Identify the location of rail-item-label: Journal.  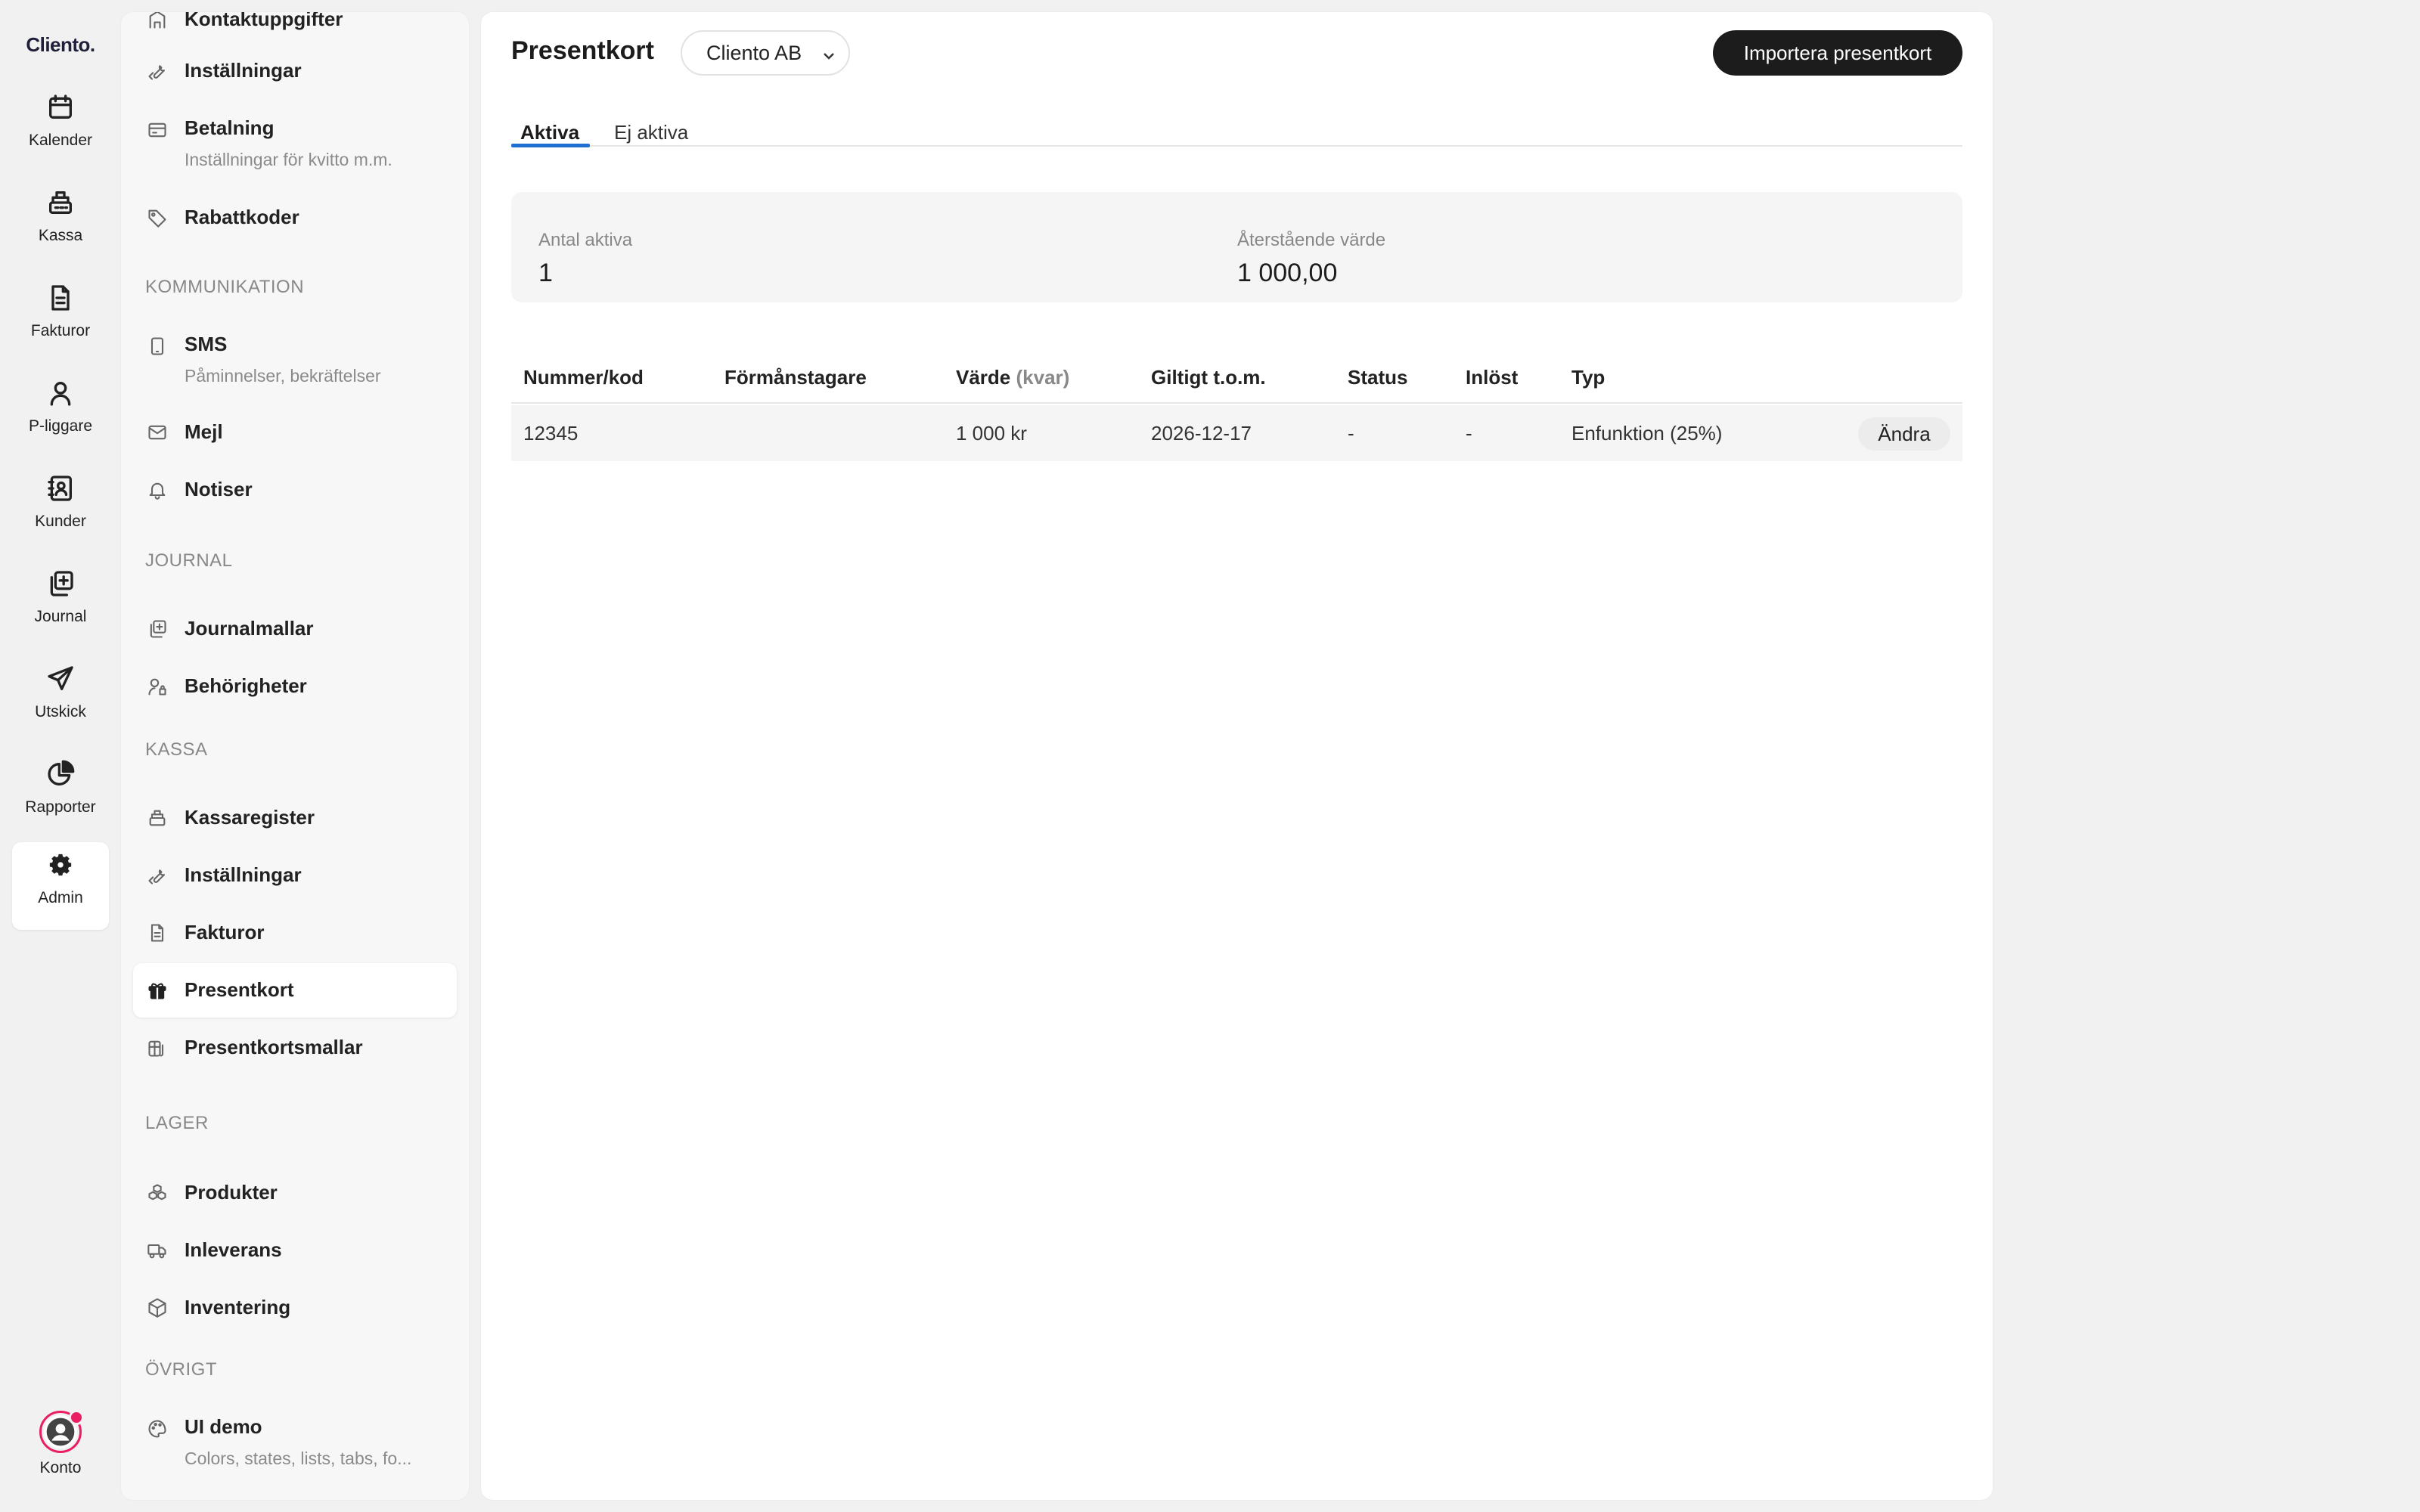
(60, 616).